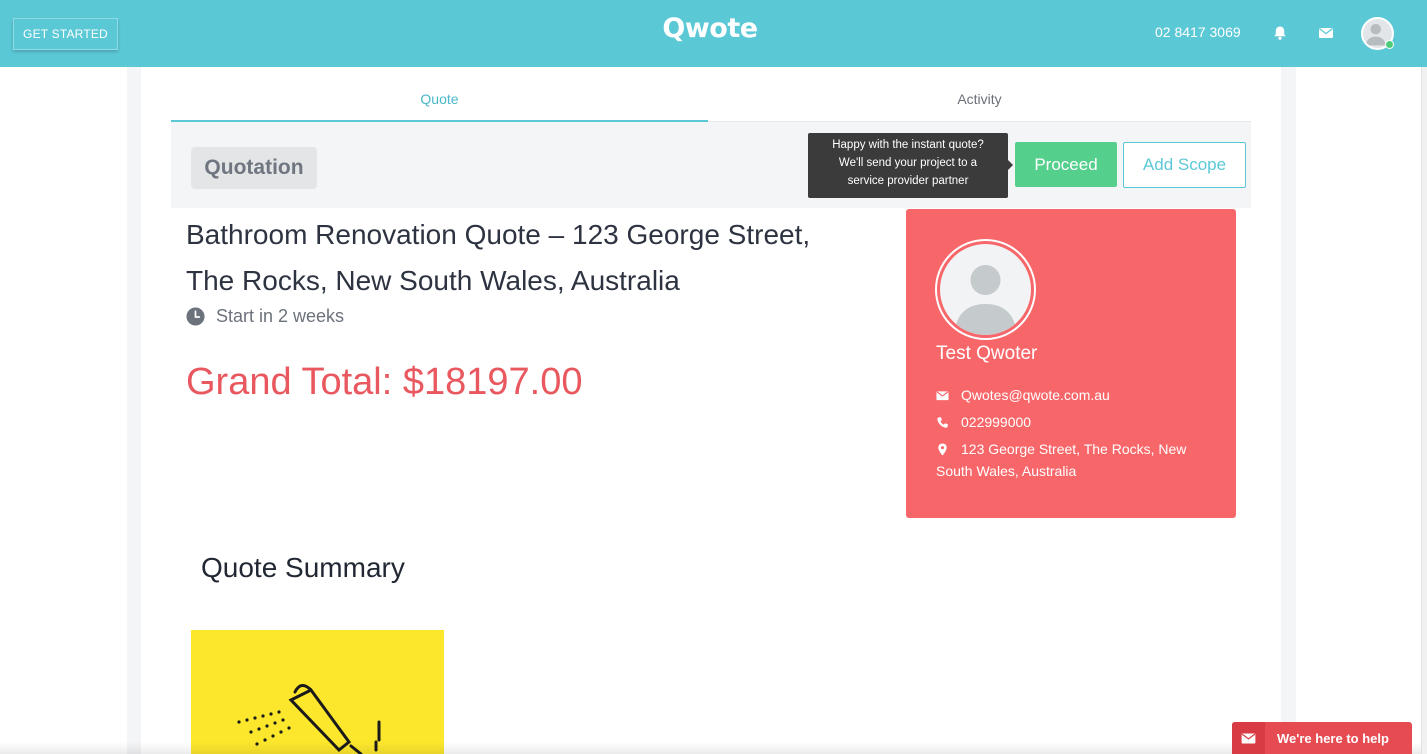 The image size is (1427, 754). What do you see at coordinates (384, 382) in the screenshot?
I see `grand-total: Grand Total: $18197.00` at bounding box center [384, 382].